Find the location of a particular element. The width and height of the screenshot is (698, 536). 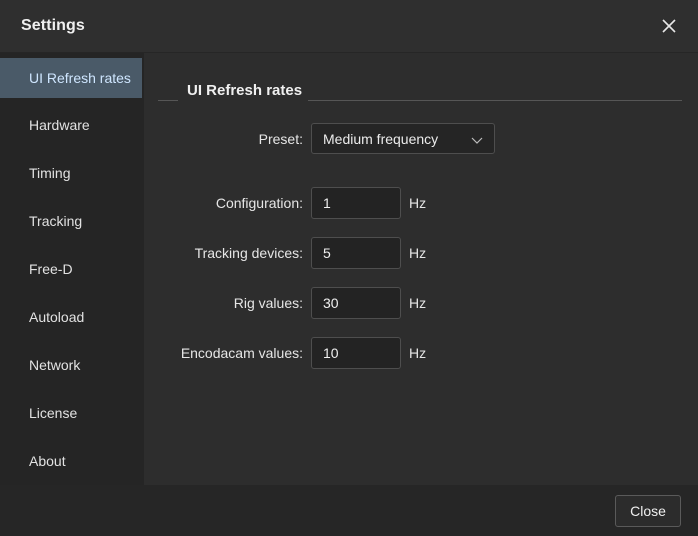

title-bar: Settings is located at coordinates (349, 26).